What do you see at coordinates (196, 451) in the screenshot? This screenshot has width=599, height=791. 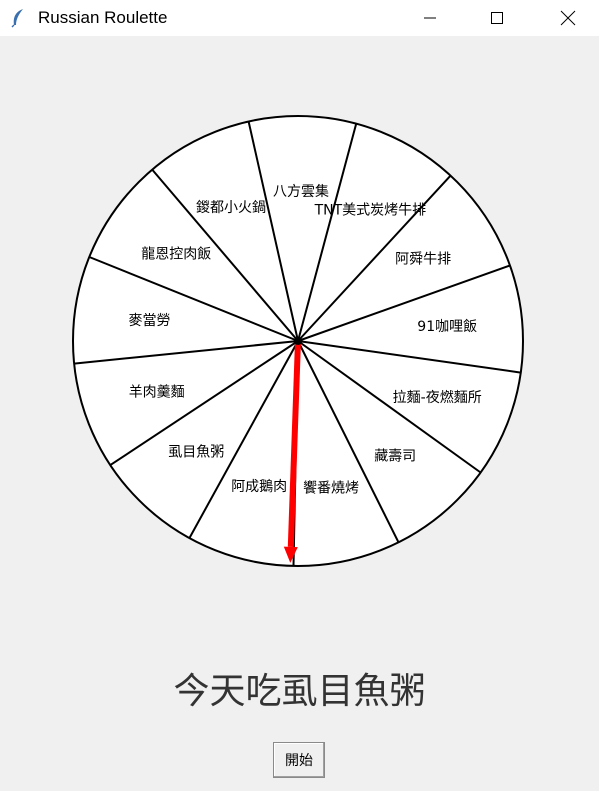 I see `wheel-segment-label: 虱目魚粥` at bounding box center [196, 451].